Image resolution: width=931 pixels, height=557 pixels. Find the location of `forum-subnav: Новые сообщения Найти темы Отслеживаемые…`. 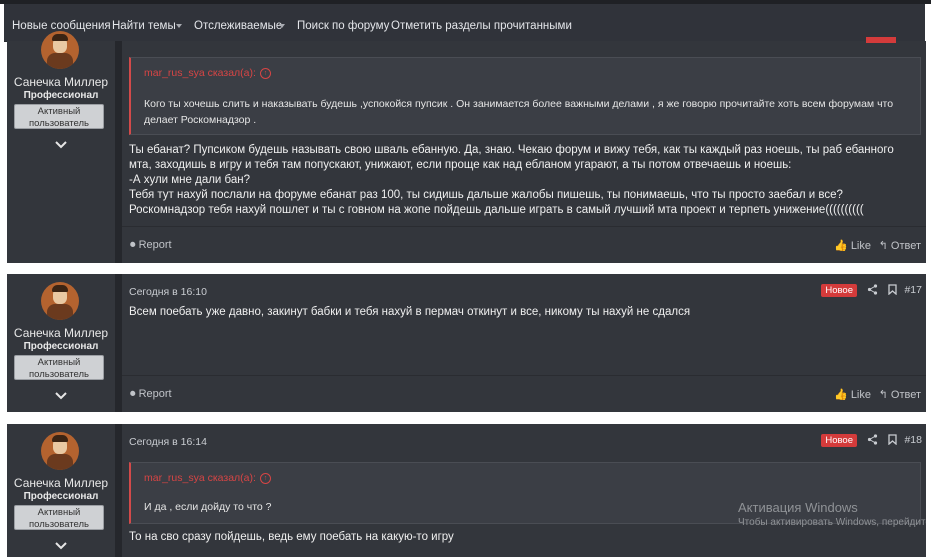

forum-subnav: Новые сообщения Найти темы Отслеживаемые… is located at coordinates (464, 23).